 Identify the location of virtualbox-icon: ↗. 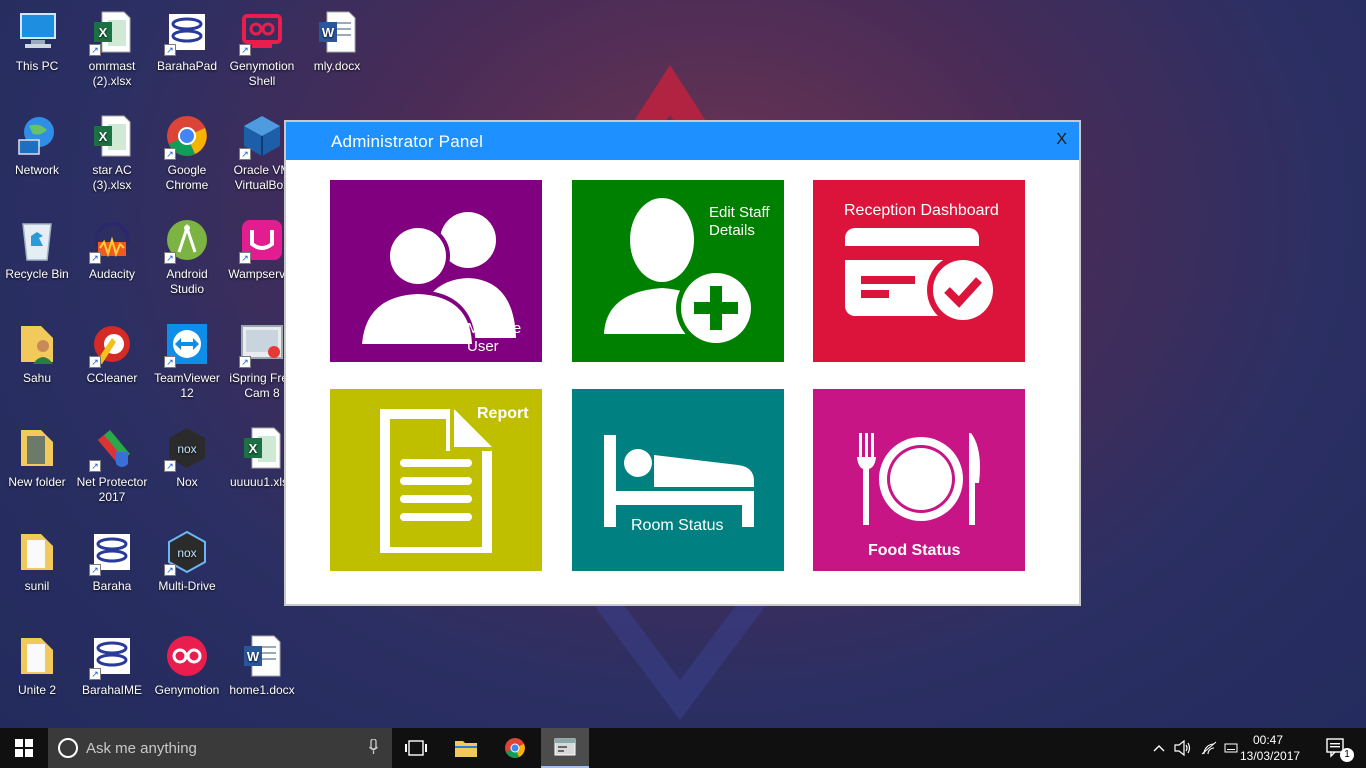
(262, 136).